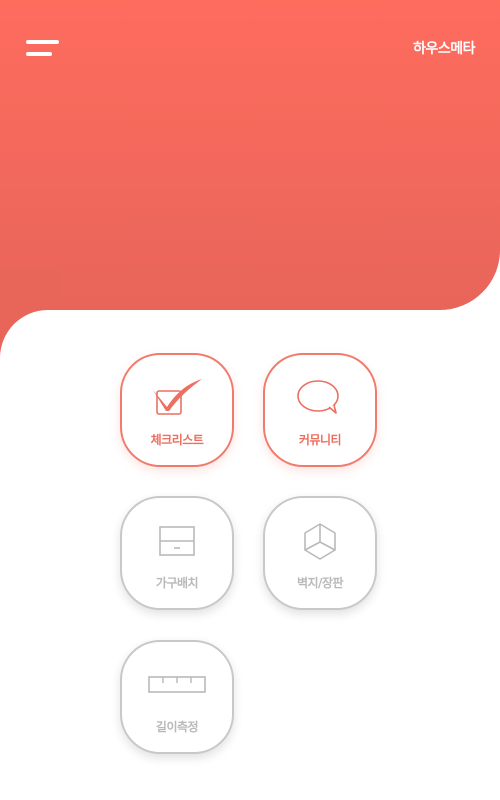 Image resolution: width=500 pixels, height=800 pixels. Describe the element at coordinates (320, 541) in the screenshot. I see `cube-icon` at that location.